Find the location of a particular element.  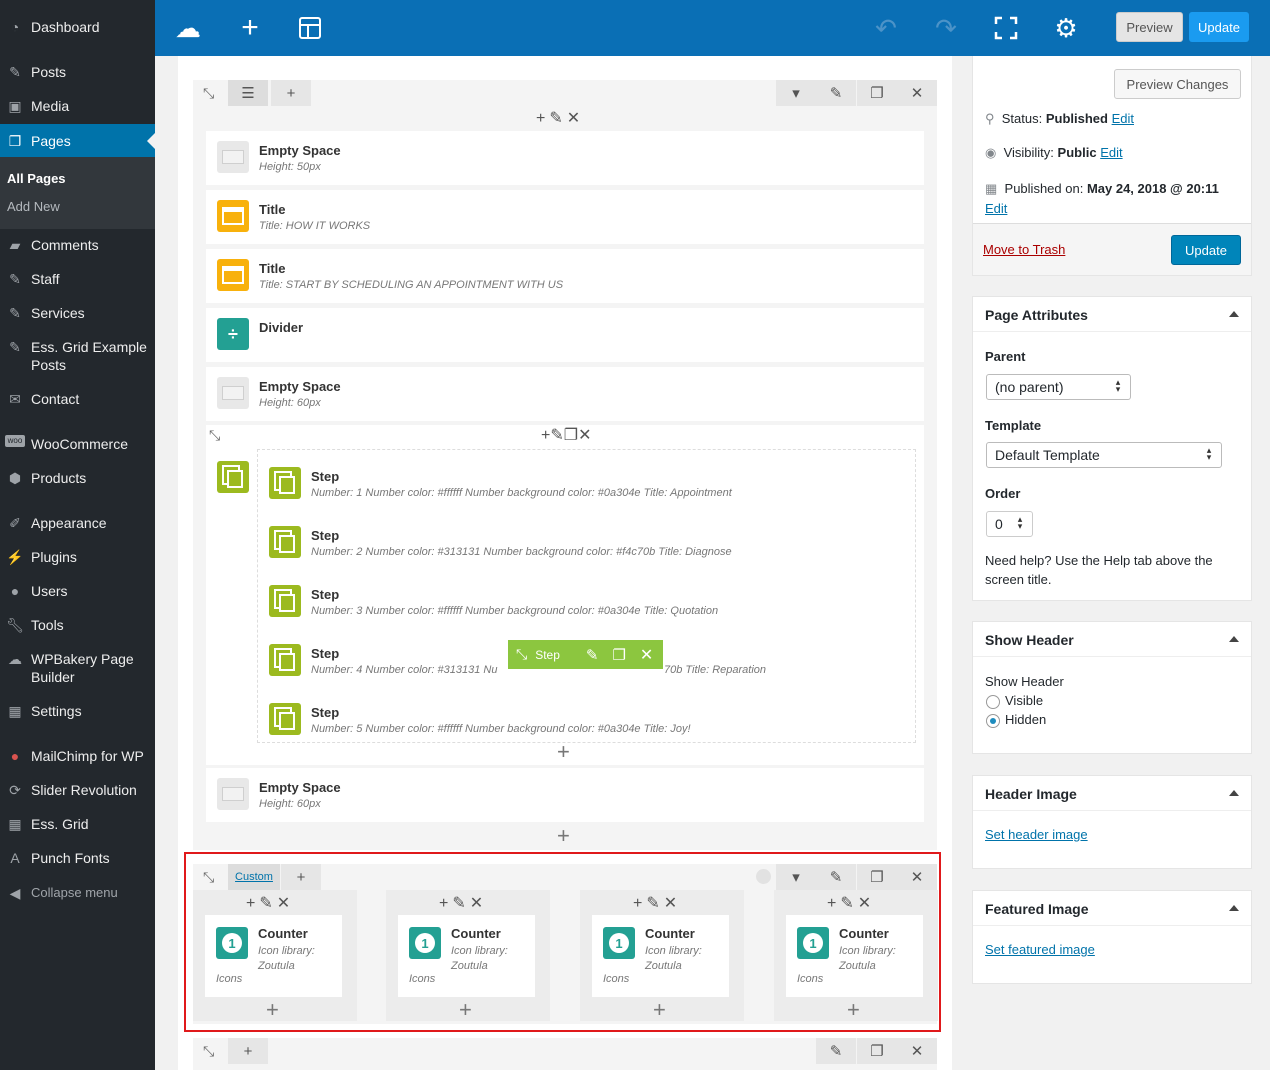

element-empty-space: Empty Space Height: 50px is located at coordinates (565, 158).